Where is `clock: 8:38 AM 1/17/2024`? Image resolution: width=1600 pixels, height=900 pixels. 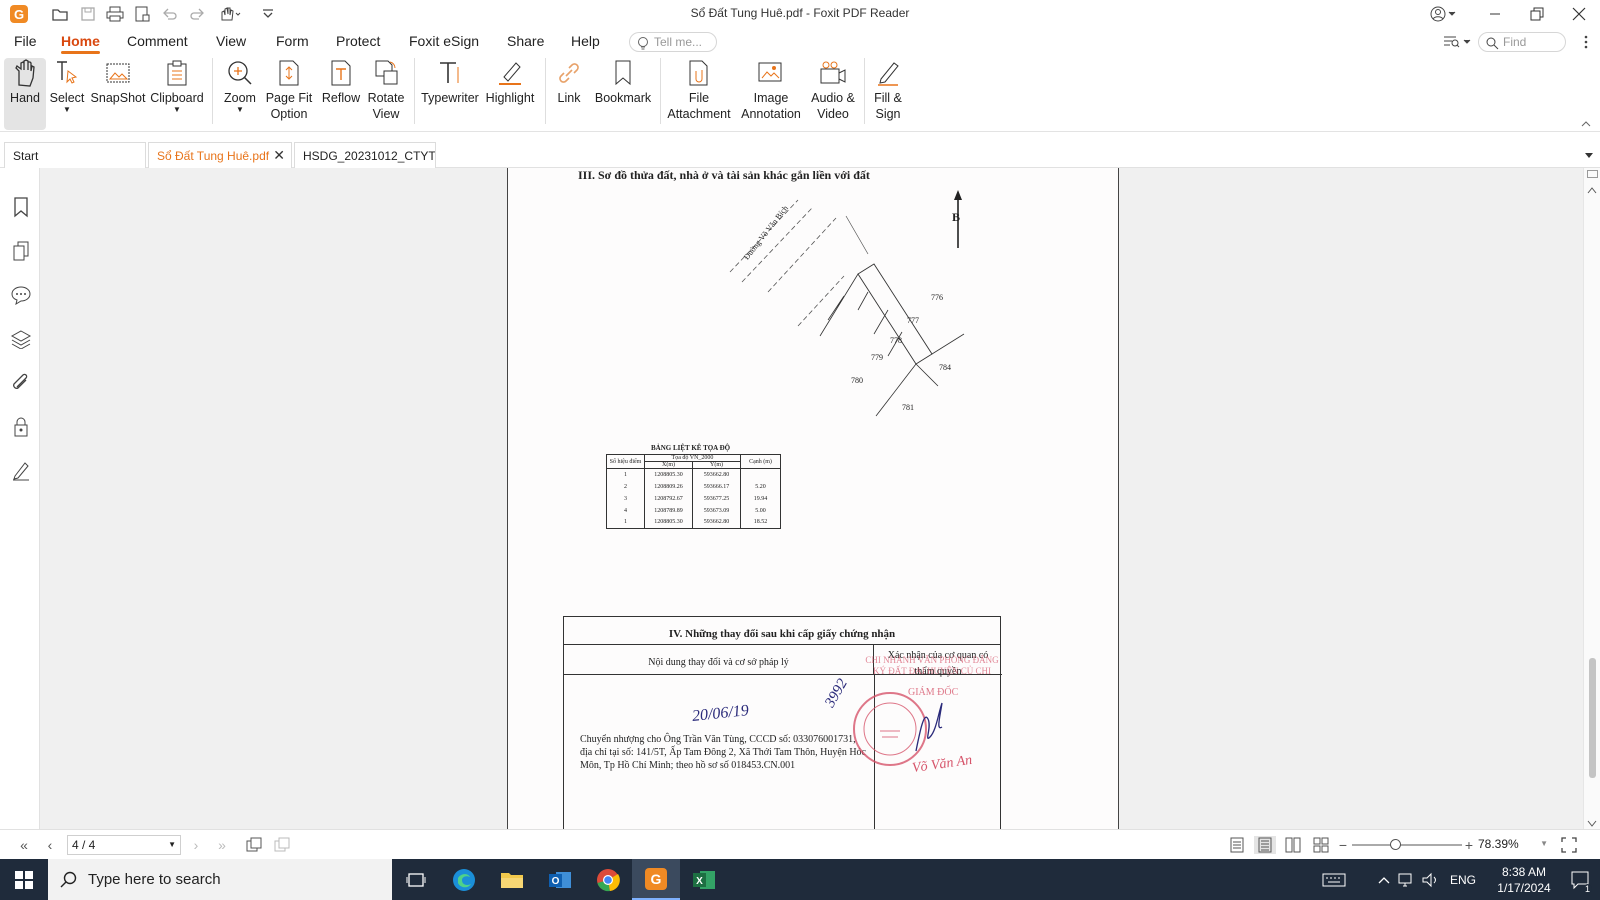 clock: 8:38 AM 1/17/2024 is located at coordinates (1524, 879).